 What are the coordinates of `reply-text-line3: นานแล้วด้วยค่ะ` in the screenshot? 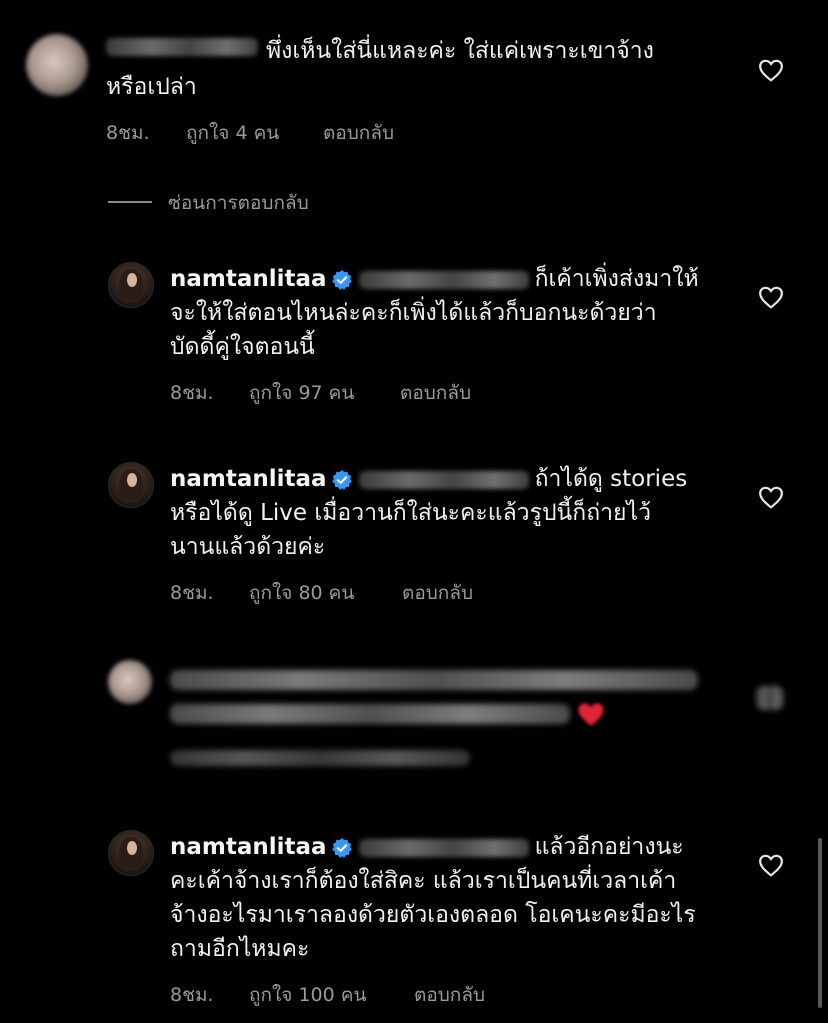 It's located at (248, 547).